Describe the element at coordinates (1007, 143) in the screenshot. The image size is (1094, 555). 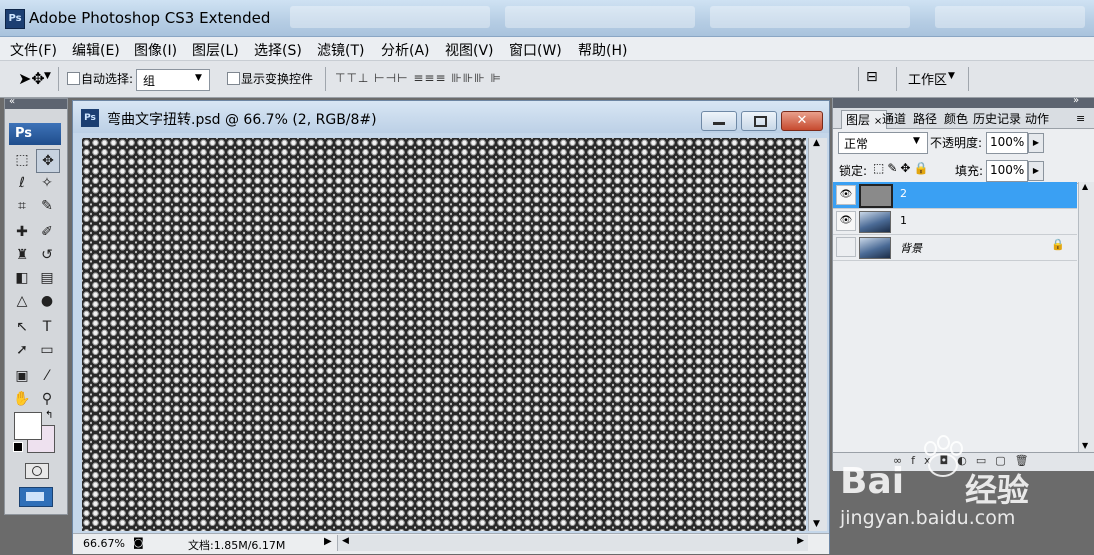
I see `opacity-input: 100%` at that location.